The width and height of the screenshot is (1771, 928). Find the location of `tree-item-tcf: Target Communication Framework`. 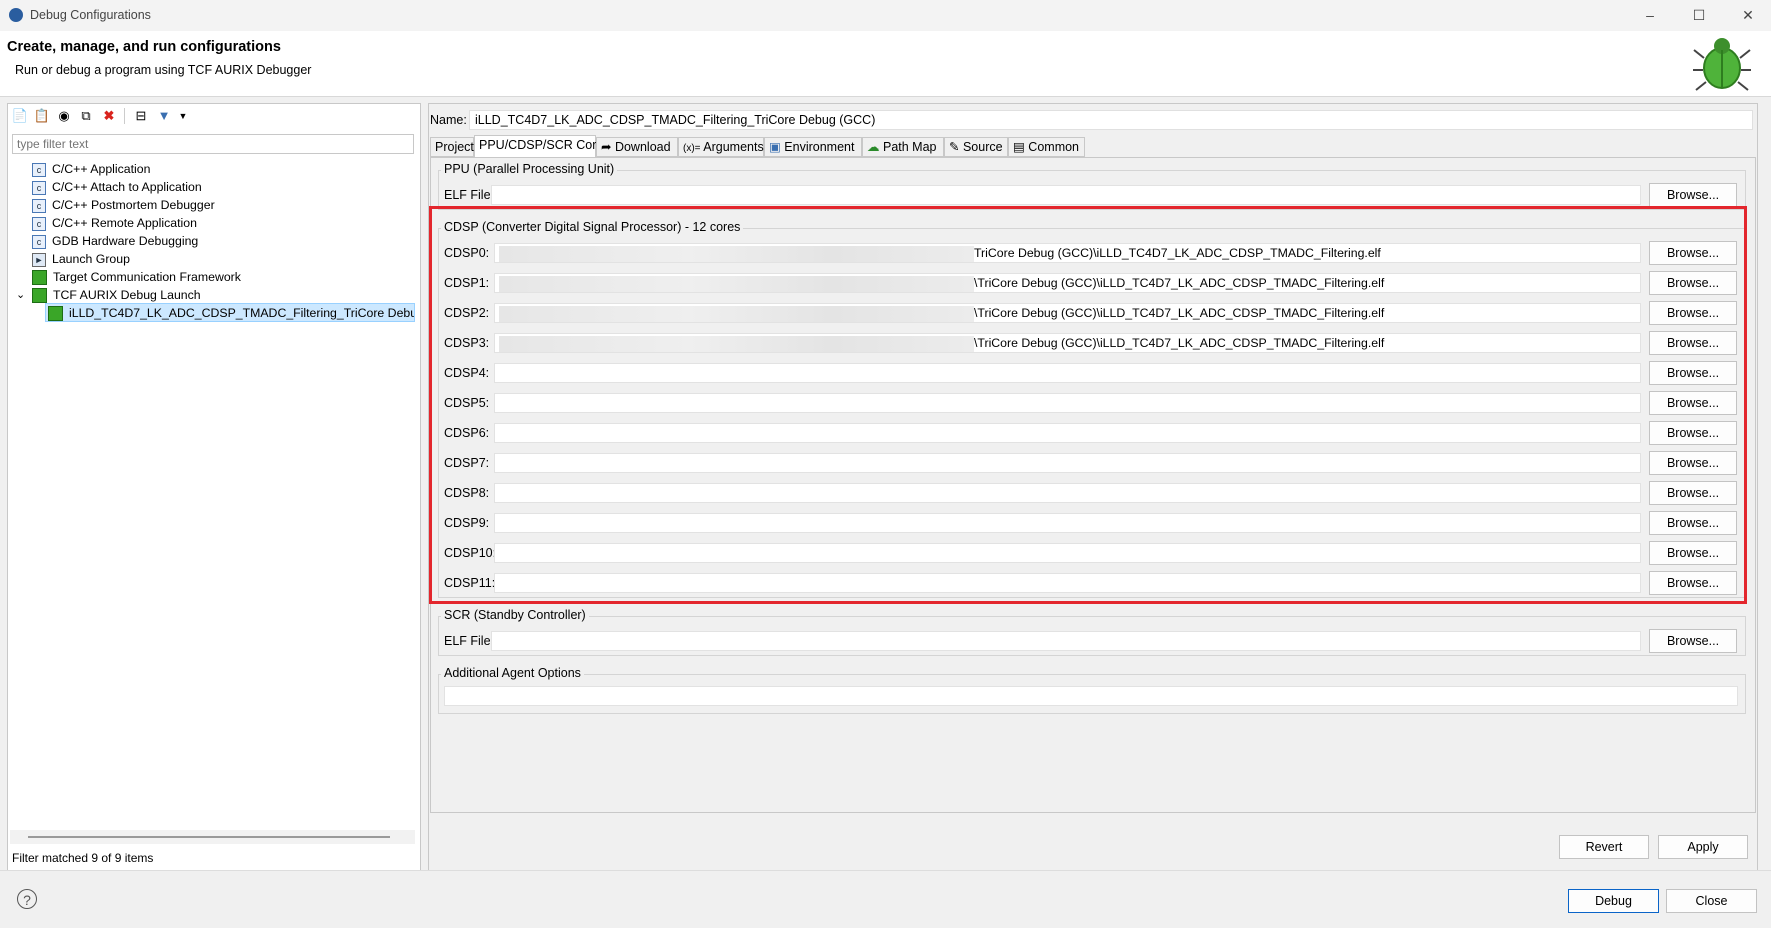

tree-item-tcf: Target Communication Framework is located at coordinates (136, 277).